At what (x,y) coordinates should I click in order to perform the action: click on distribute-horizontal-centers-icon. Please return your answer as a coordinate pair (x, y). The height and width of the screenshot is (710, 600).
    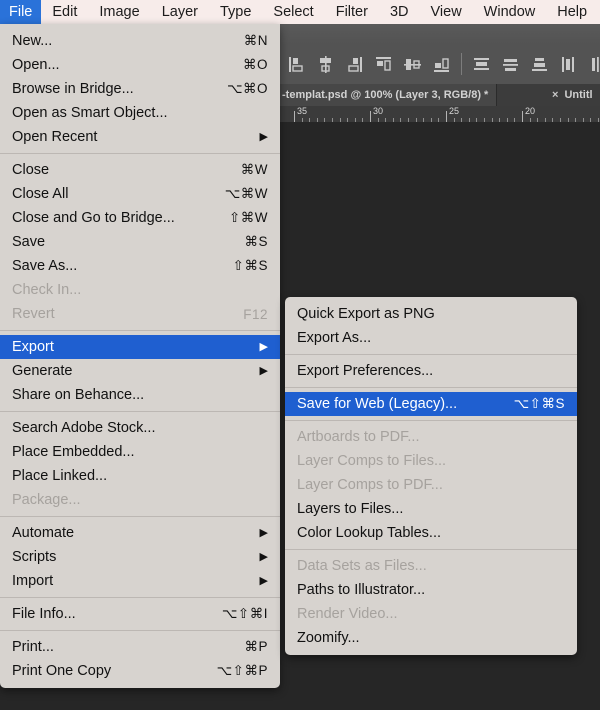
    Looking at the image, I should click on (591, 64).